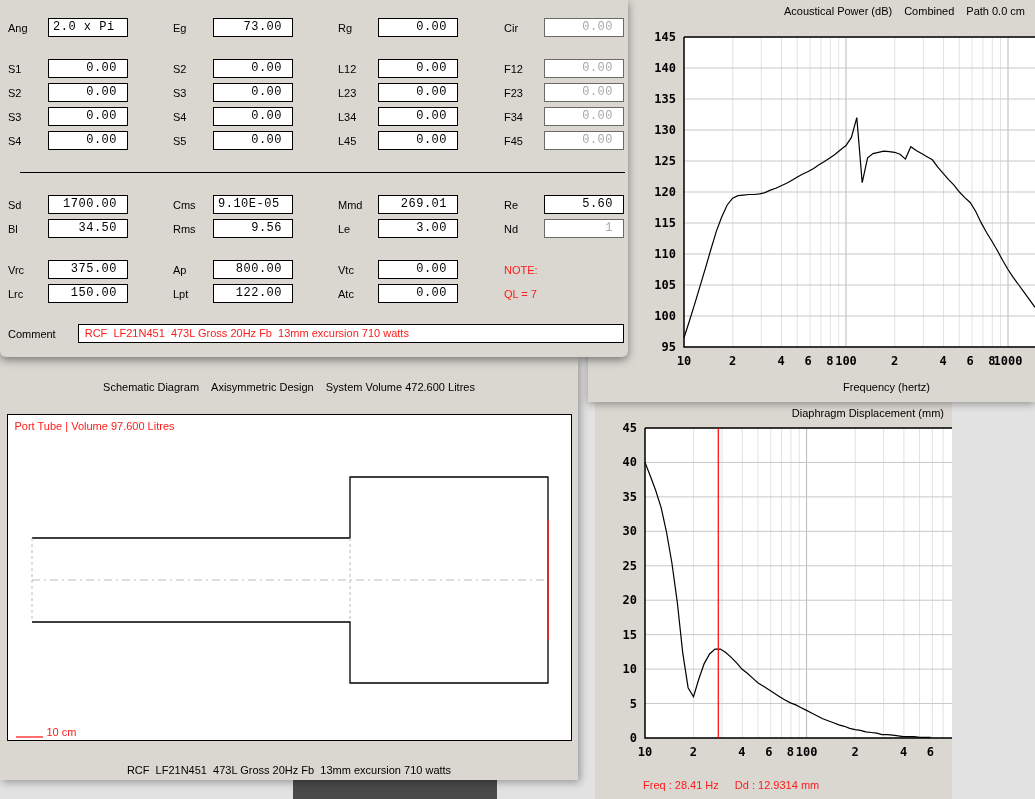  Describe the element at coordinates (253, 293) in the screenshot. I see `value-field: 122.00` at that location.